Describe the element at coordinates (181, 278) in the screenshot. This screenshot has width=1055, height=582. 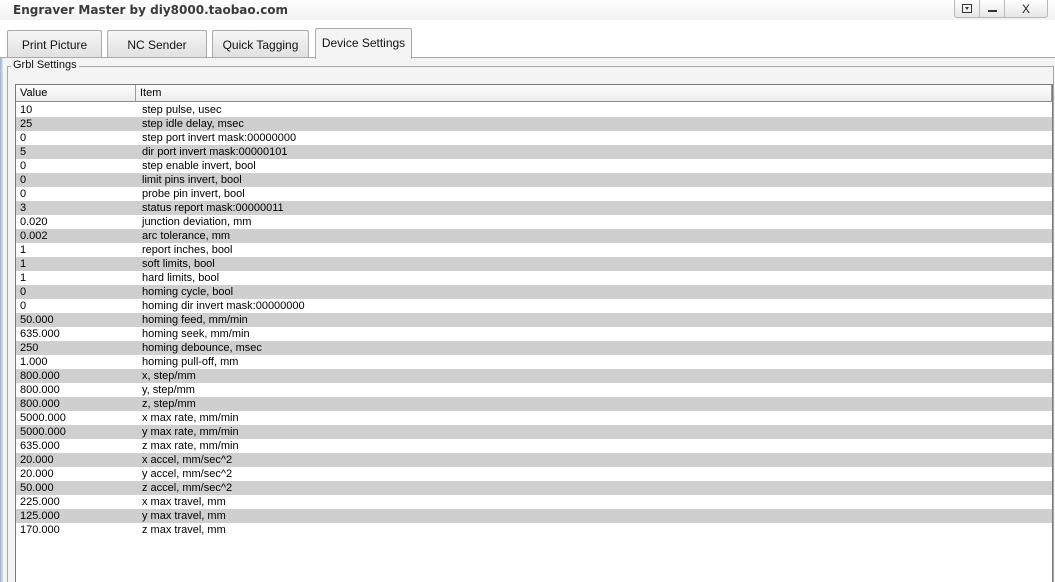
I see `setting-item: hard limits, bool` at that location.